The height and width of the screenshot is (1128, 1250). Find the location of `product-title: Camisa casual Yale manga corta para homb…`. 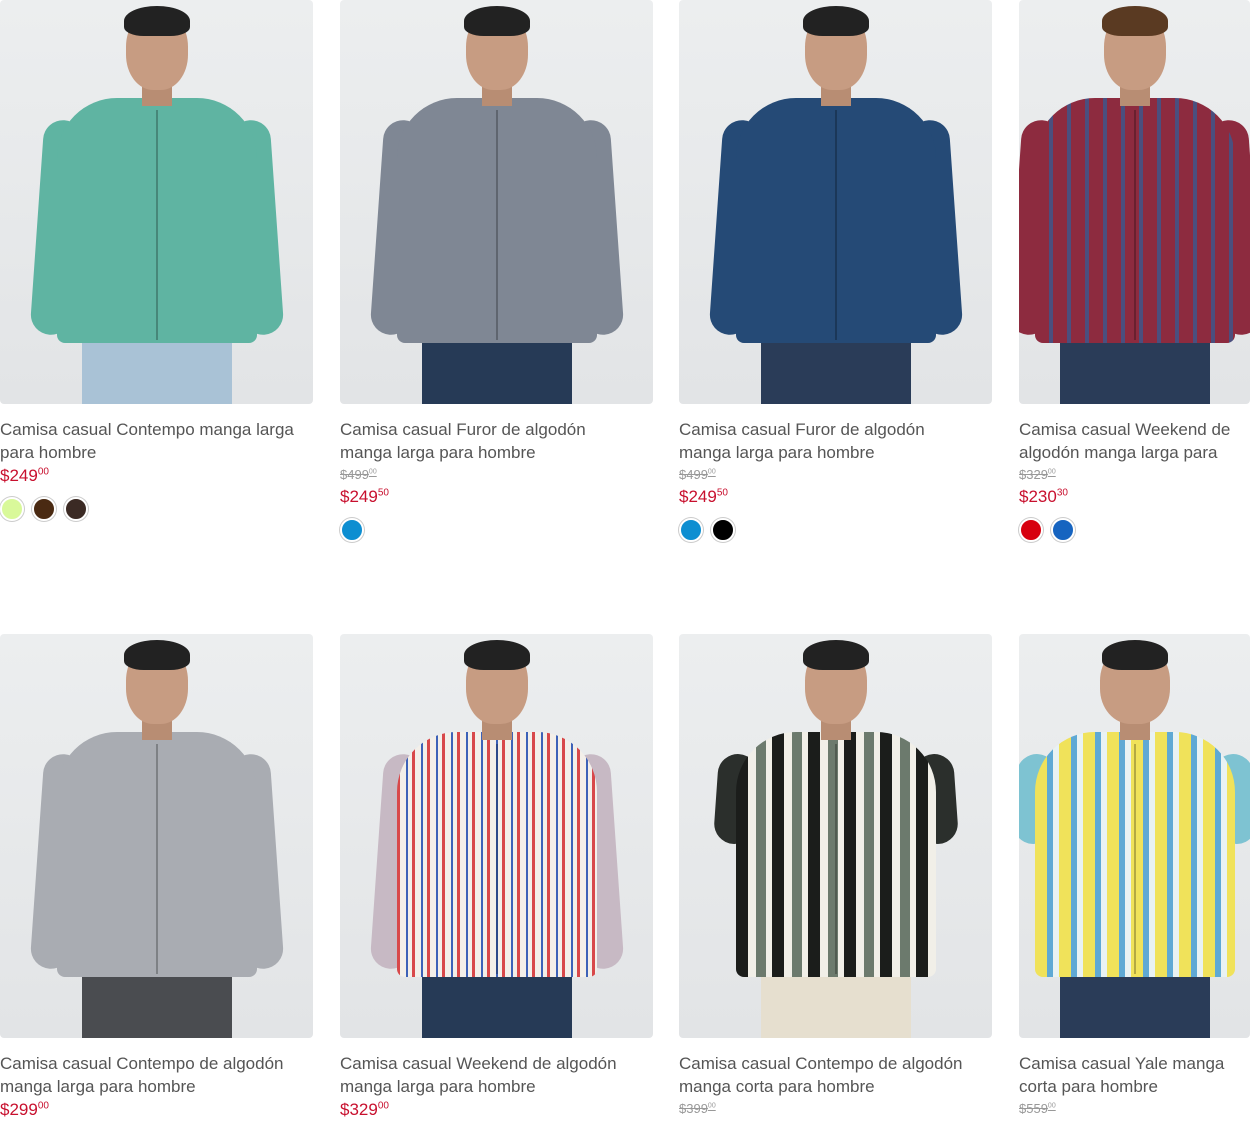

product-title: Camisa casual Yale manga corta para homb… is located at coordinates (1134, 1075).